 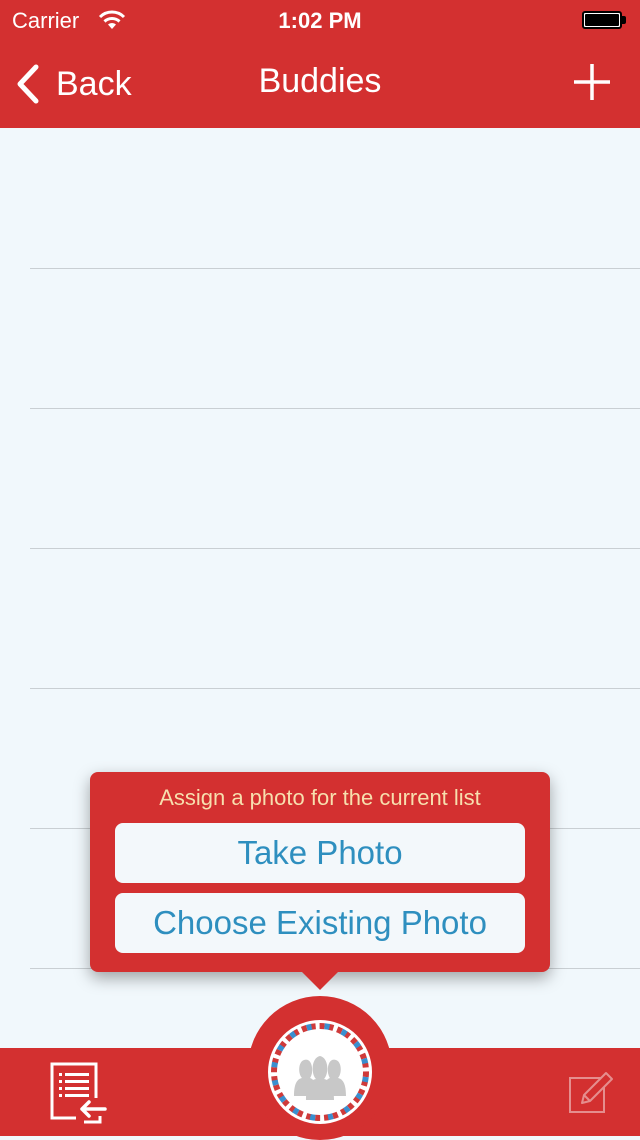 I want to click on status-bar: Carrier 1:02 PM, so click(x=320, y=20).